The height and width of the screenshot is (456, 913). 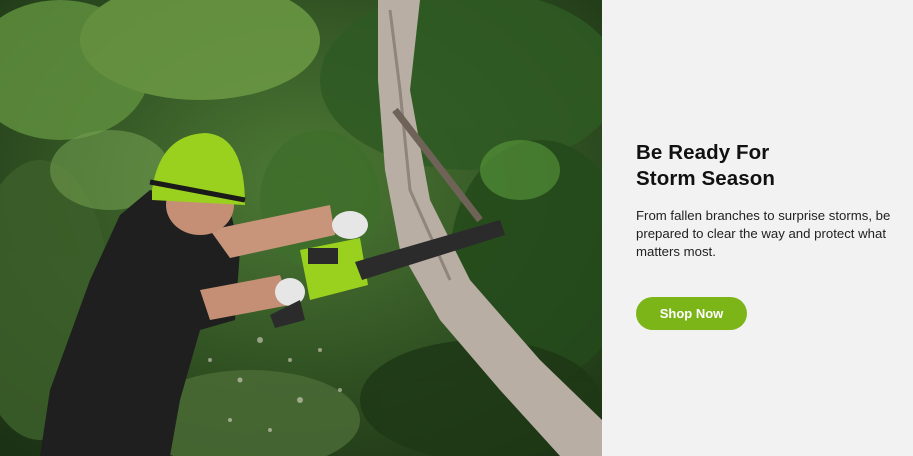 I want to click on glove-left, so click(x=290, y=292).